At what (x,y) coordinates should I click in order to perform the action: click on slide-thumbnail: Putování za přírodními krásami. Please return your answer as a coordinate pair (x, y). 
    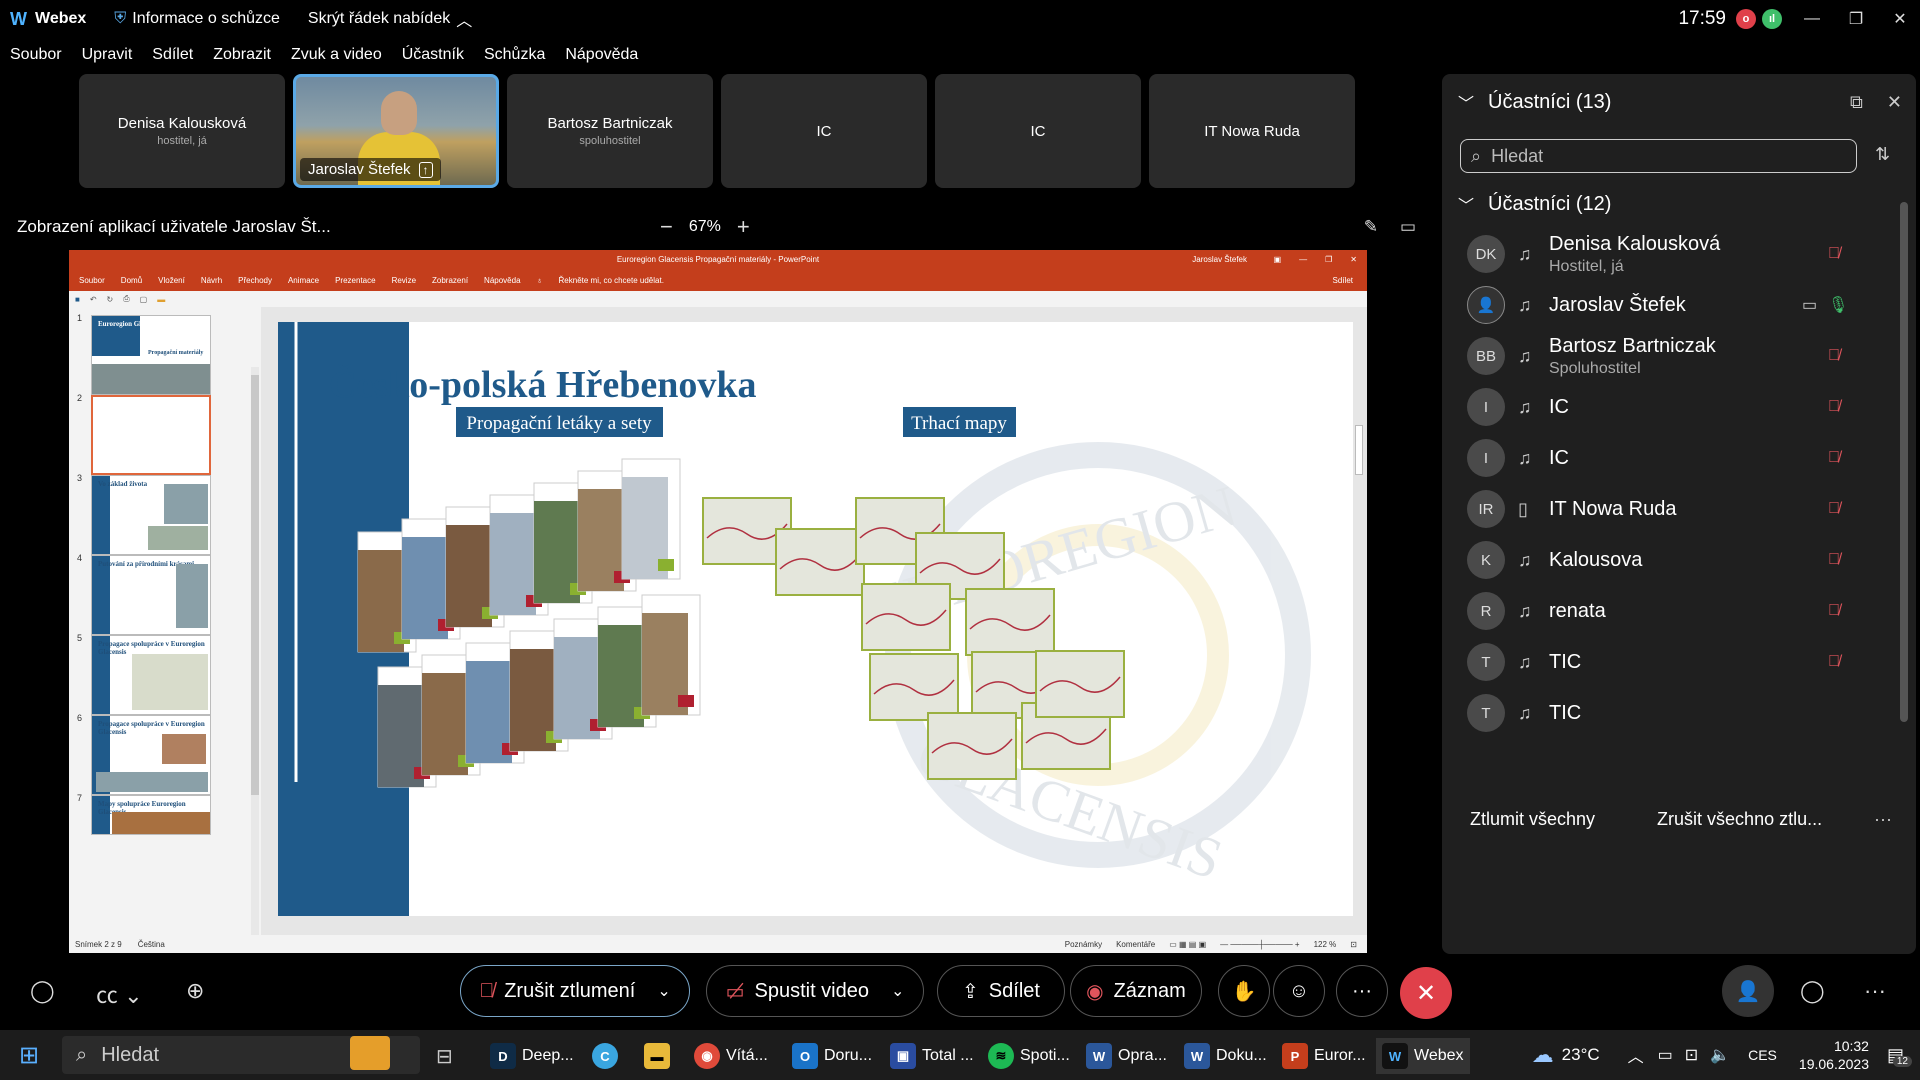
    Looking at the image, I should click on (151, 595).